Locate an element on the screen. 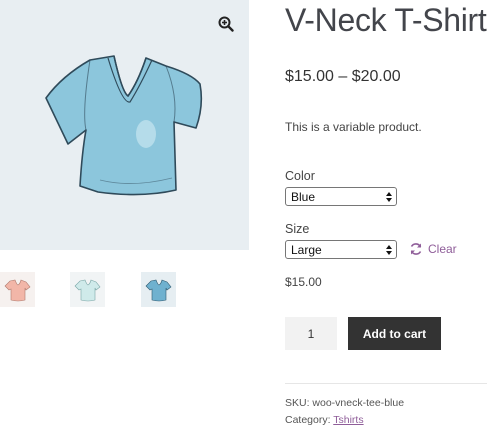  color-select-value: Blue is located at coordinates (303, 197).